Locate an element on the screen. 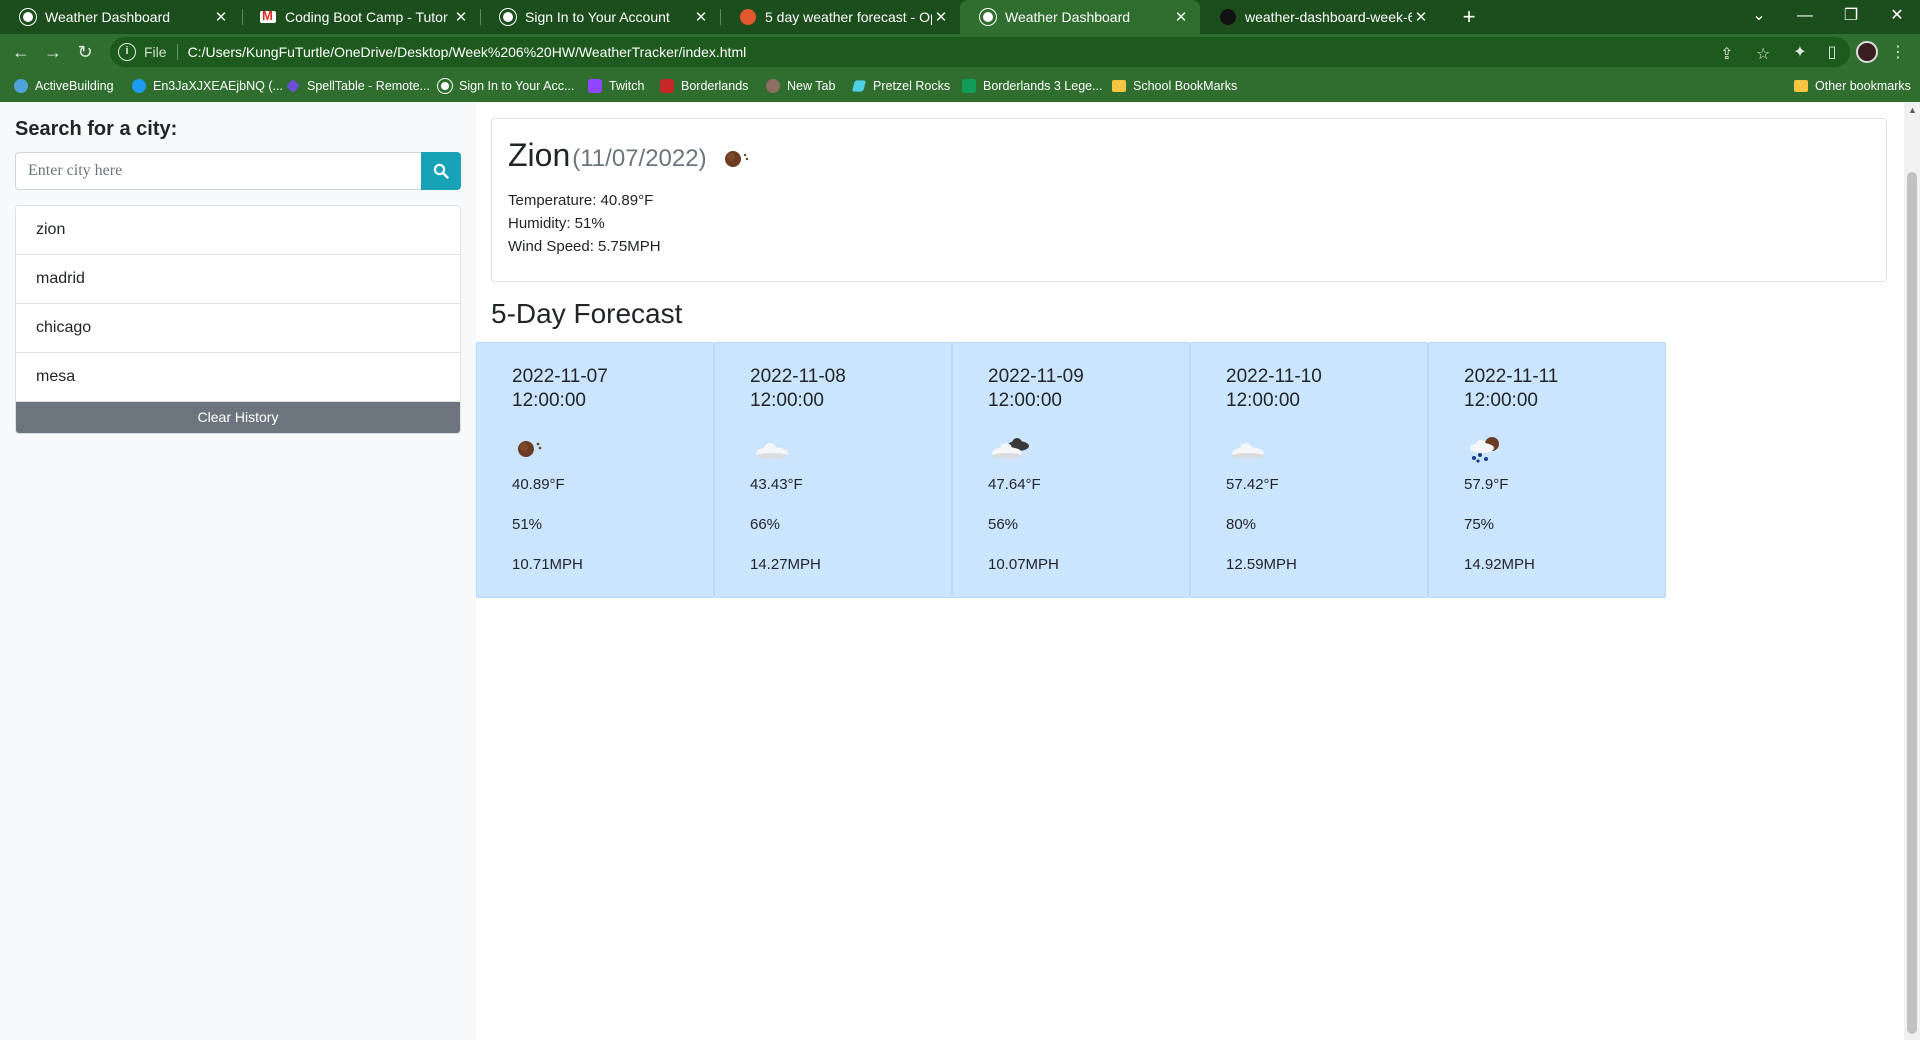 The width and height of the screenshot is (1920, 1040). twitch-icon is located at coordinates (595, 86).